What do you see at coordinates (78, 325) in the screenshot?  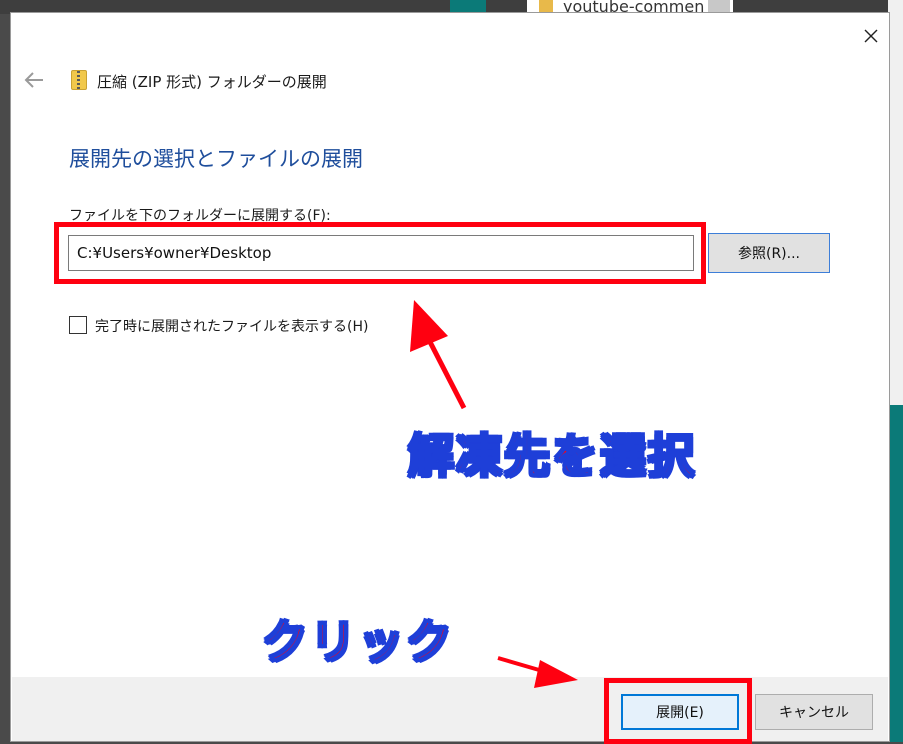 I see `show-files-checkbox` at bounding box center [78, 325].